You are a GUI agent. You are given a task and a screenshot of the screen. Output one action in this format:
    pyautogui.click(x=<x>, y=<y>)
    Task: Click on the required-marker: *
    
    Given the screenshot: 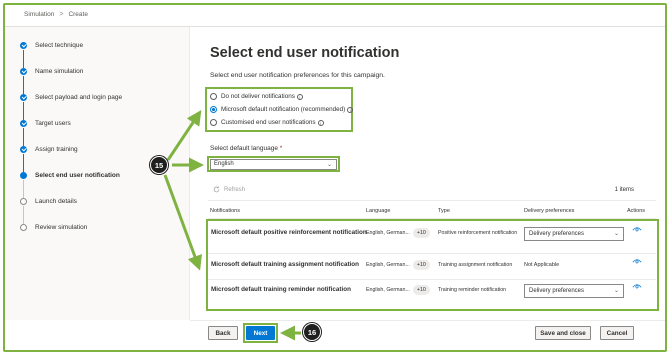 What is the action you would take?
    pyautogui.click(x=281, y=148)
    